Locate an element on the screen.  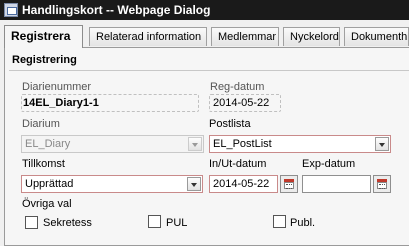
diarium-select: EL_Diary is located at coordinates (112, 144).